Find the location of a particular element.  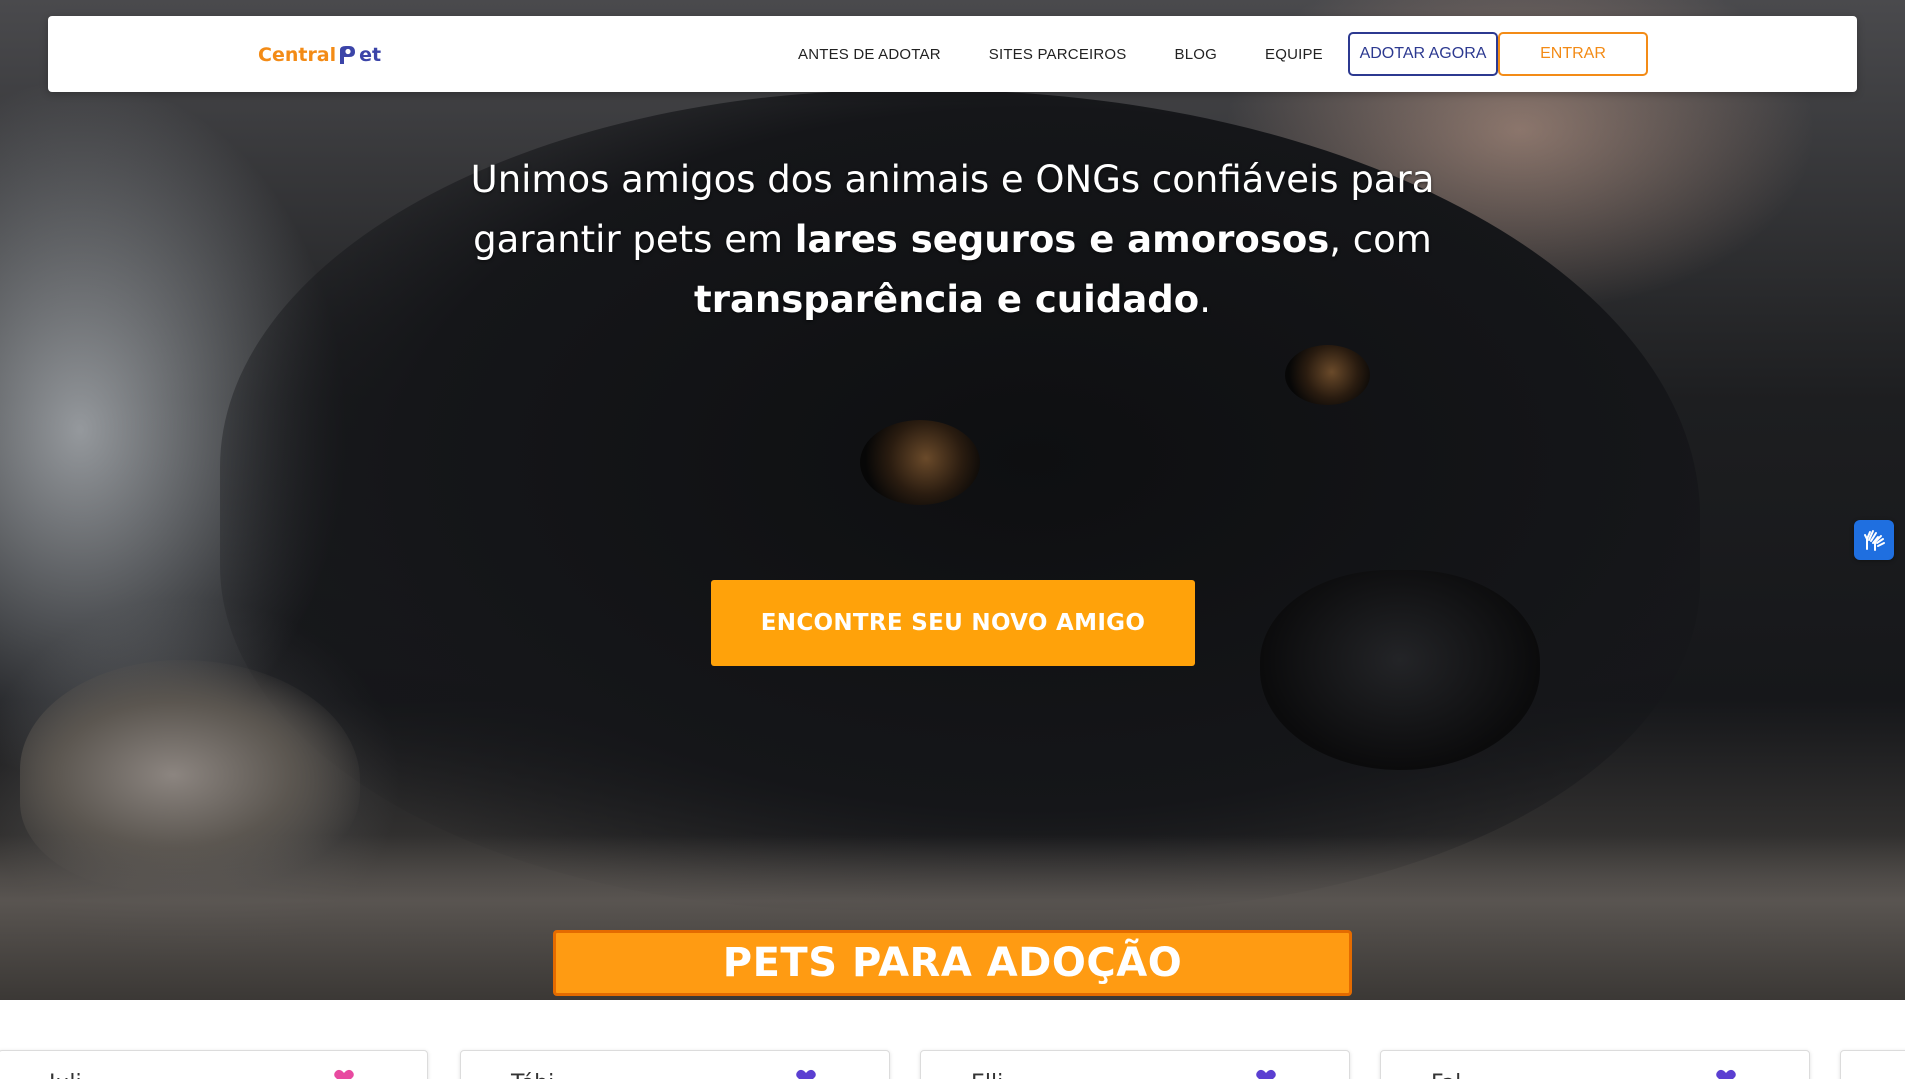

login-button: ENTRAR is located at coordinates (1573, 54).